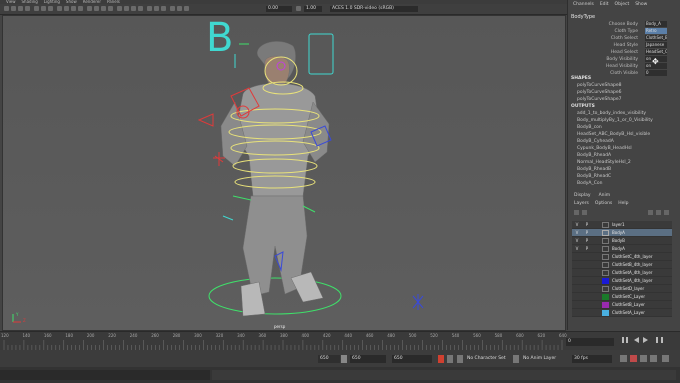  I want to click on output-item: BodyA_Con, so click(589, 183).